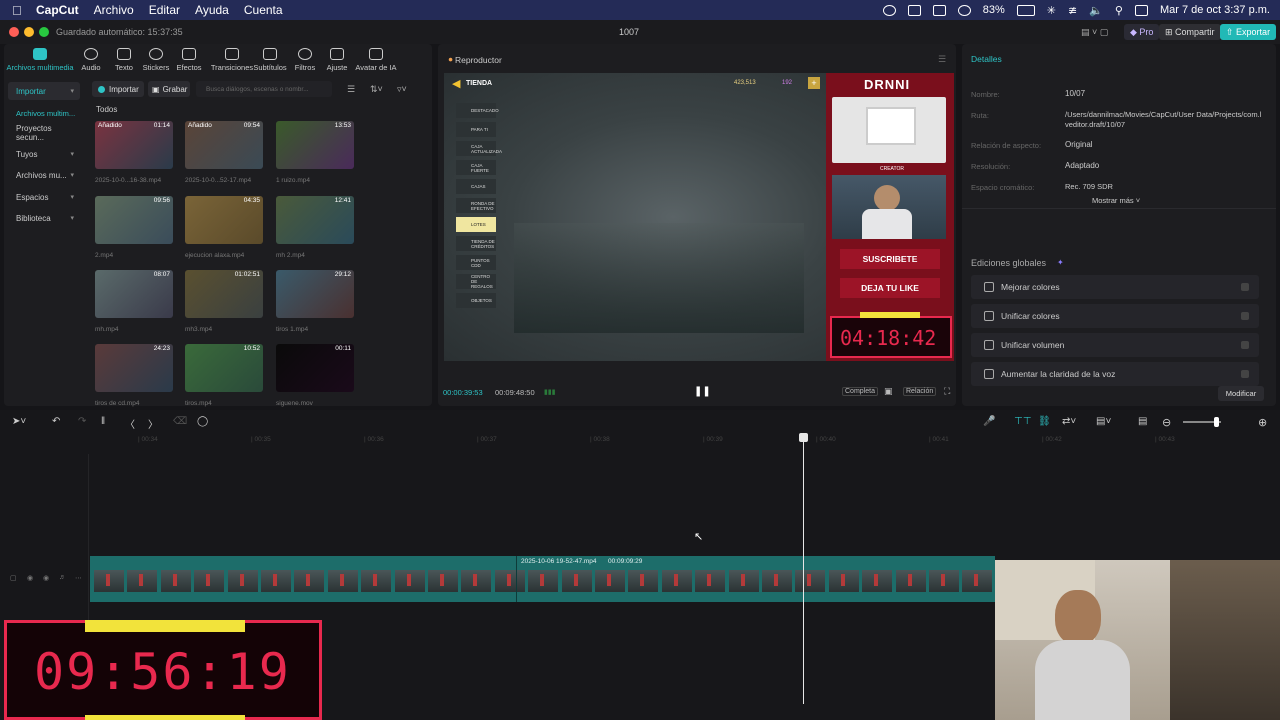  What do you see at coordinates (942, 59) in the screenshot?
I see `menu-icon: ☰` at bounding box center [942, 59].